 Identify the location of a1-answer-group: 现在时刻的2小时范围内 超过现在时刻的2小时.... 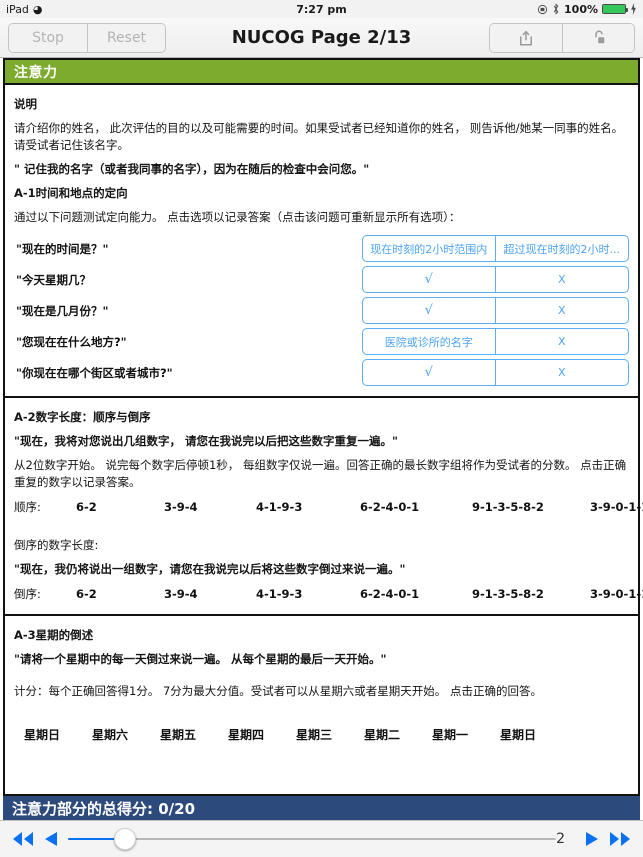
(495, 248).